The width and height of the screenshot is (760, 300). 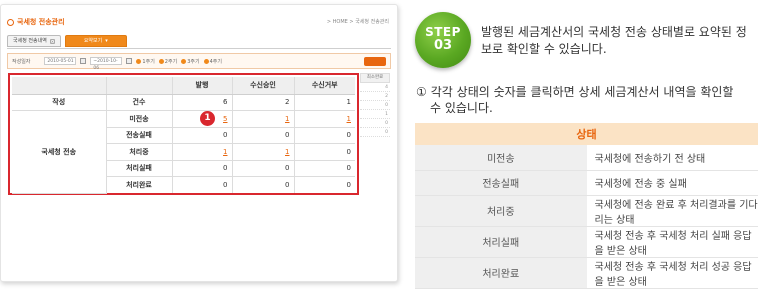 I want to click on table-row: 전송실패 국세청에 전송 중 실패, so click(x=586, y=183).